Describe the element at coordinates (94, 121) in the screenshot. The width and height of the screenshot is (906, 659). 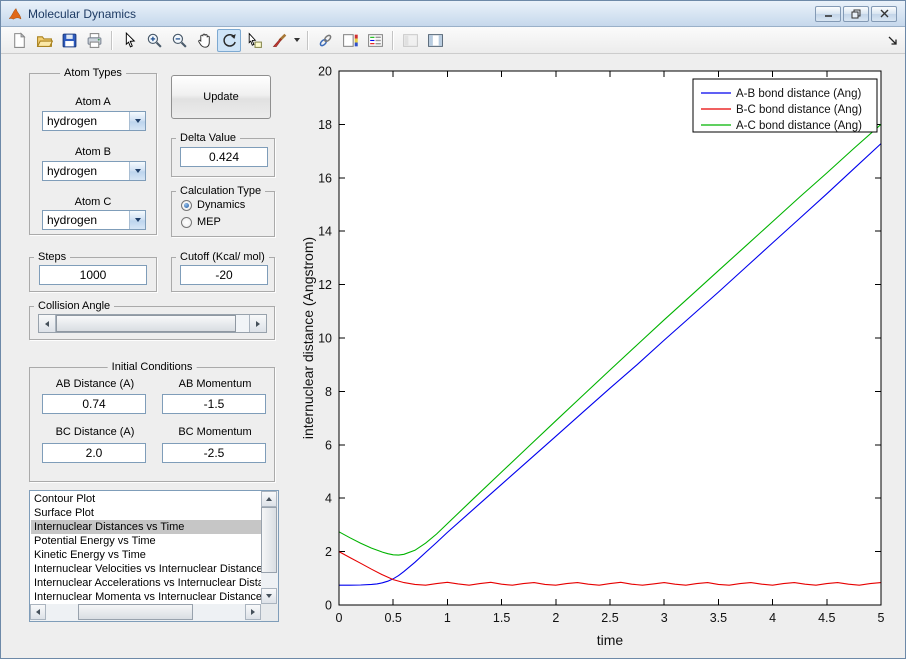
I see `atom-a-select: hydrogen` at that location.